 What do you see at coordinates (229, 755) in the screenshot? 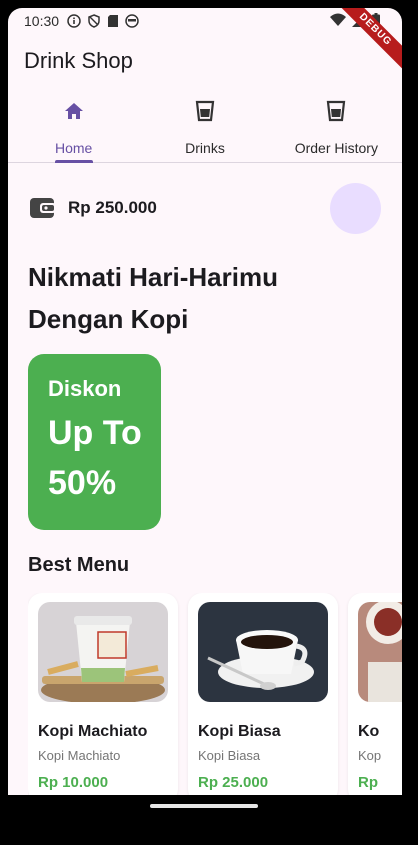
I see `product-subtitle: Kopi Biasa` at bounding box center [229, 755].